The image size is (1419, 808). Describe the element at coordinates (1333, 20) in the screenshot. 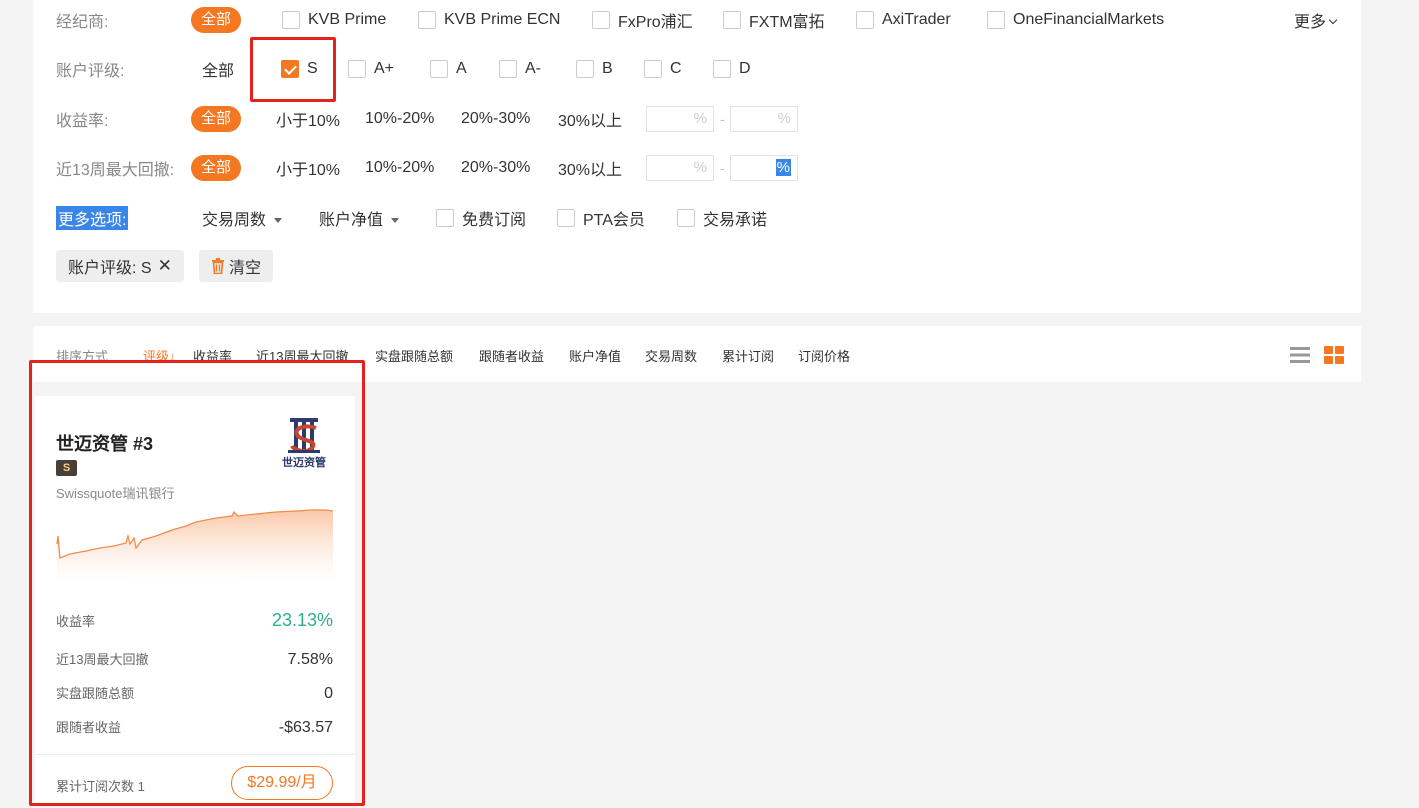

I see `chevron-down-icon` at that location.